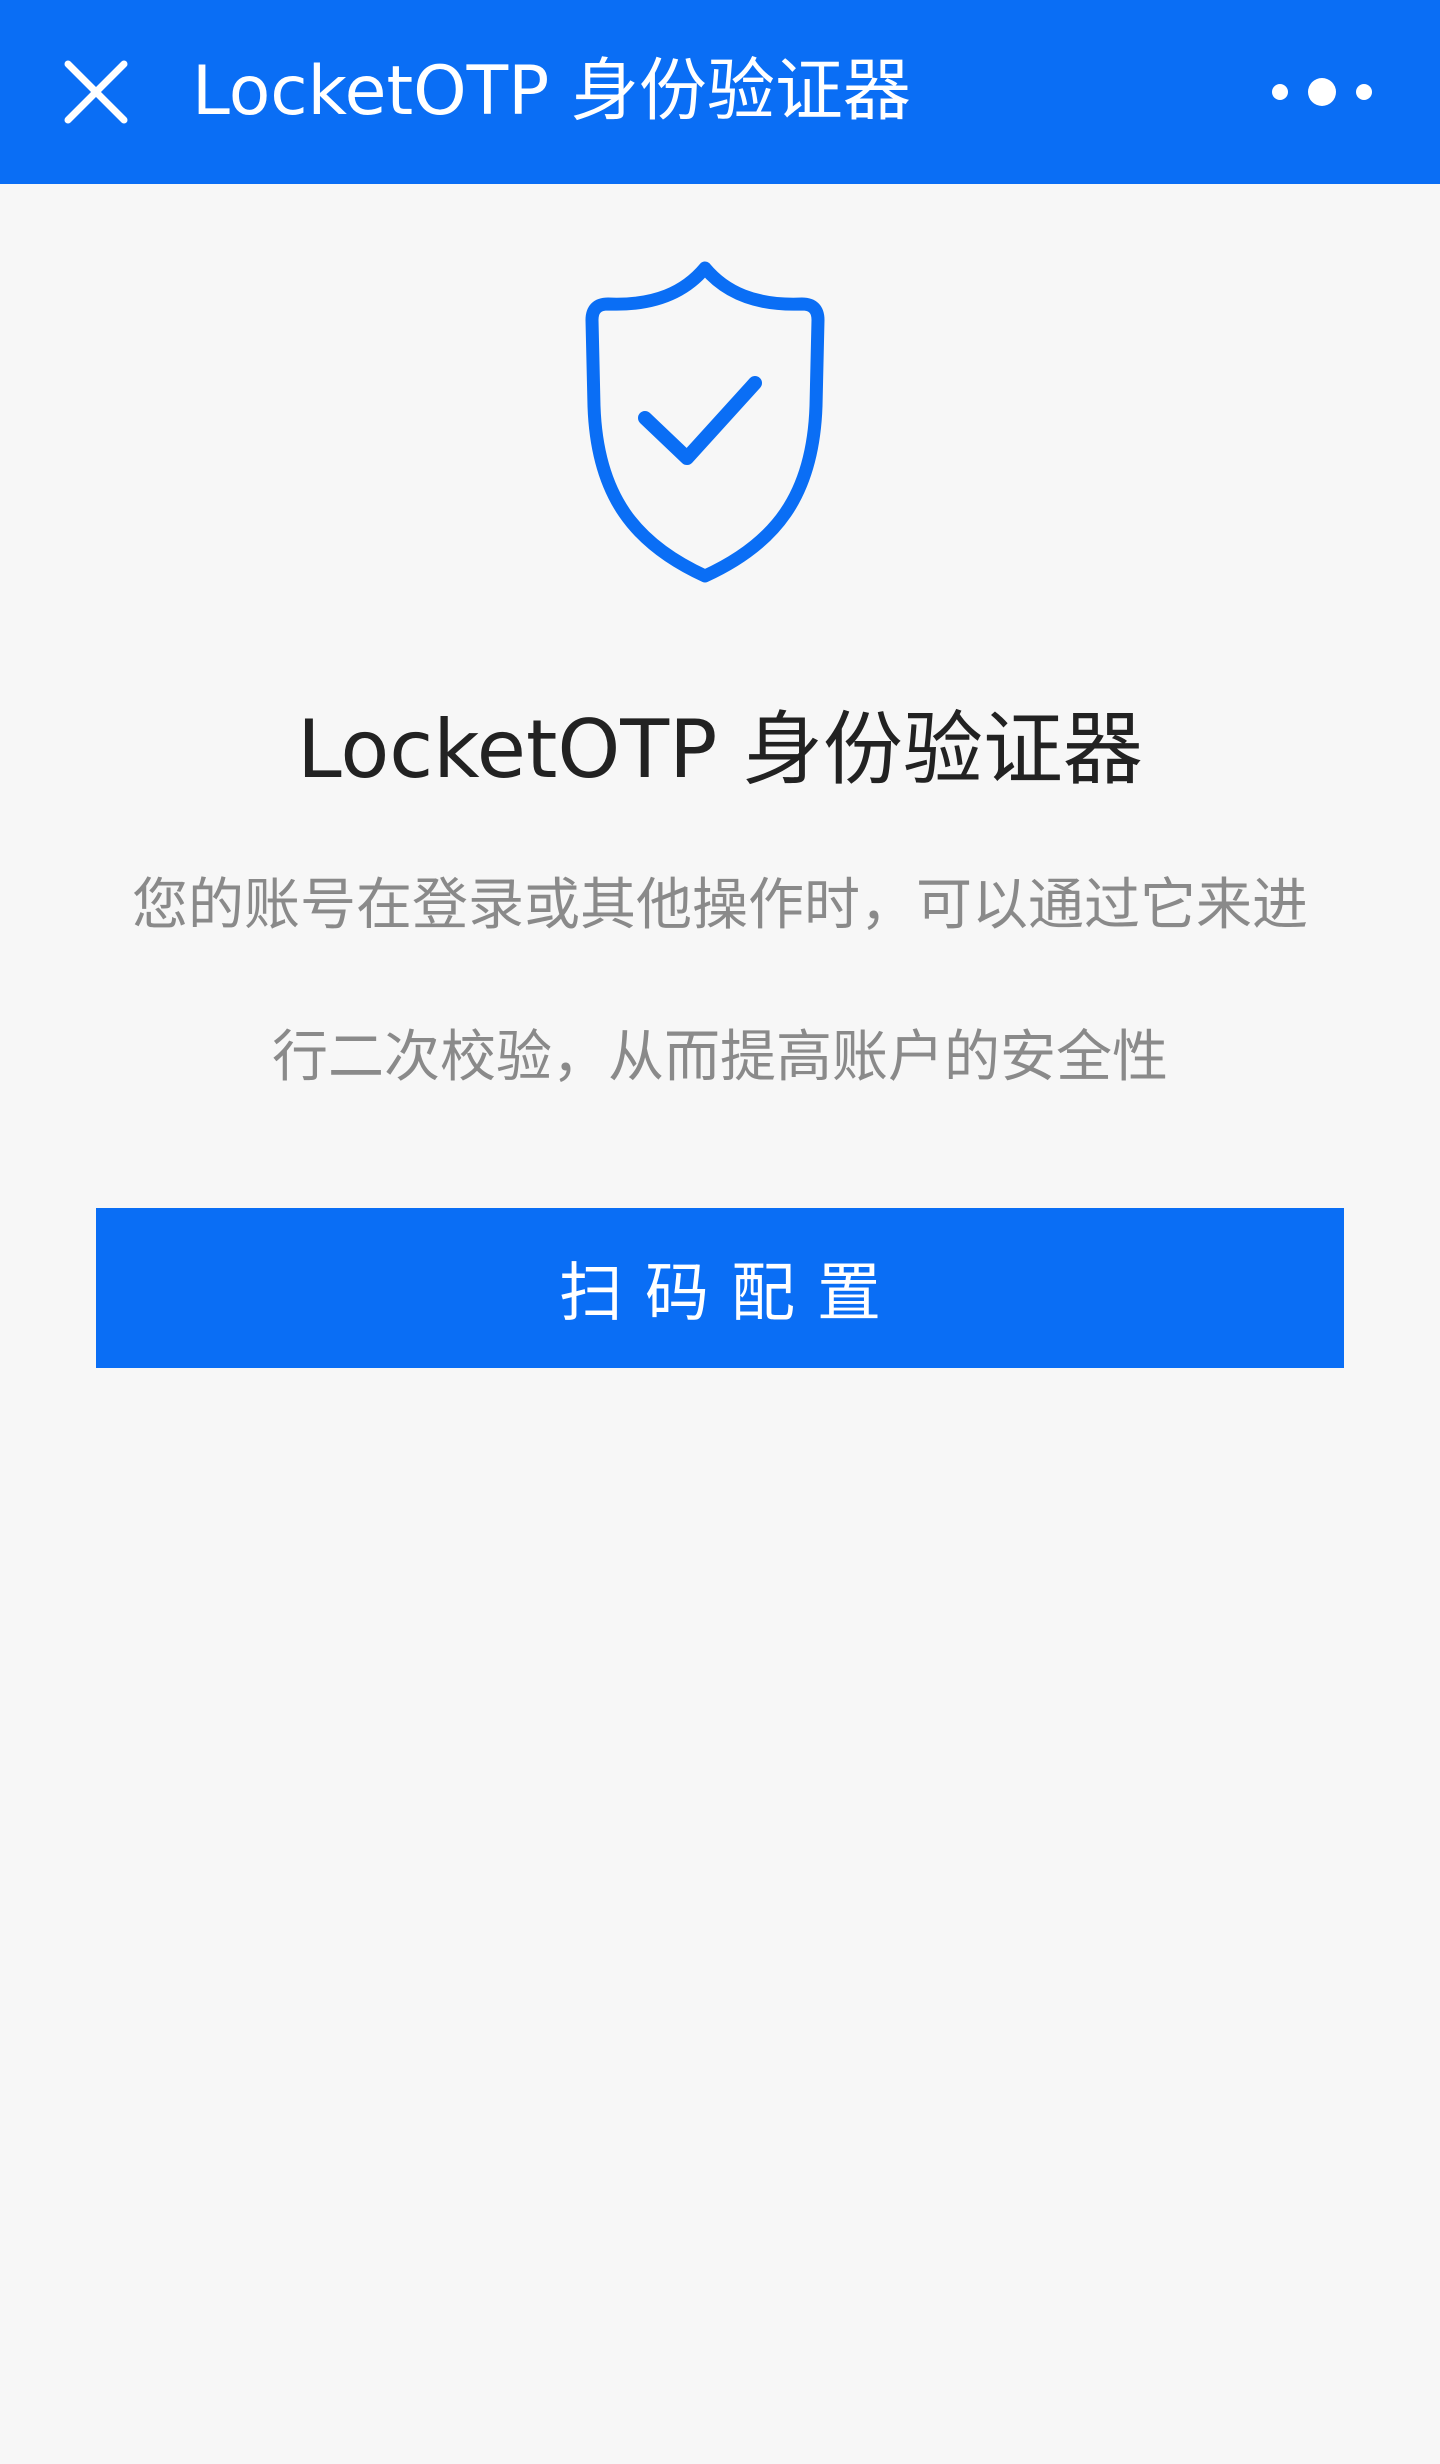 This screenshot has height=2464, width=1440. What do you see at coordinates (720, 905) in the screenshot?
I see `description-line-1: 您的账号在登录或其他操作时，可以通过它来进` at bounding box center [720, 905].